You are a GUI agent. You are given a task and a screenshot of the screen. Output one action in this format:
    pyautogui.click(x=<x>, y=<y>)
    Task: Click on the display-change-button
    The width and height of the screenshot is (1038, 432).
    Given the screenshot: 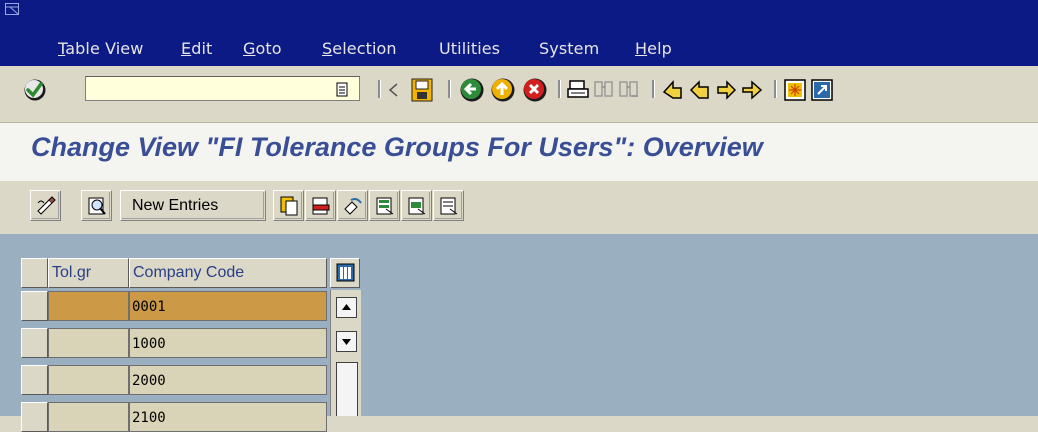 What is the action you would take?
    pyautogui.click(x=45, y=205)
    